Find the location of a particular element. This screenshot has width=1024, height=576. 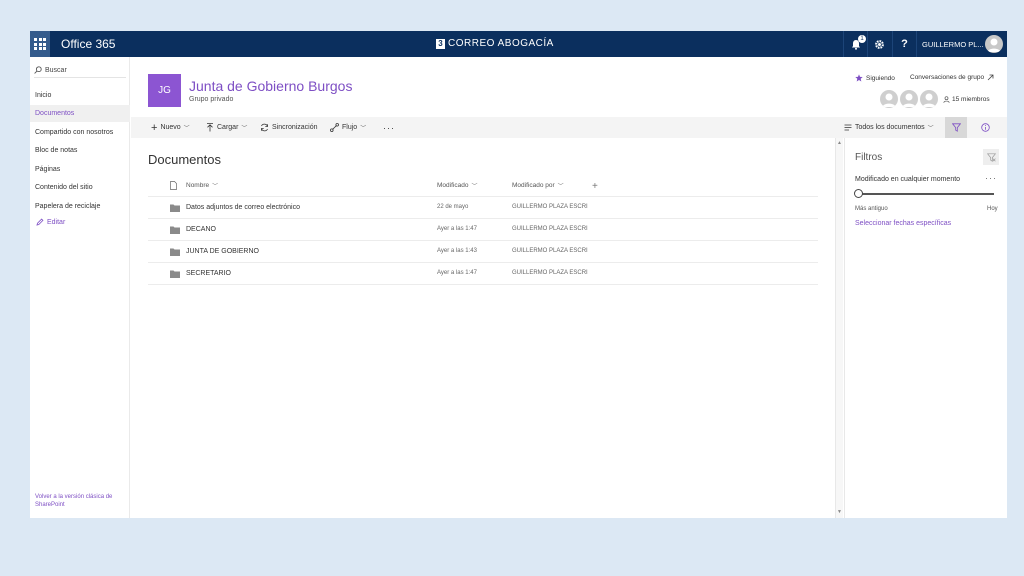

column-header-name: Nombre ﹀ is located at coordinates (194, 185).